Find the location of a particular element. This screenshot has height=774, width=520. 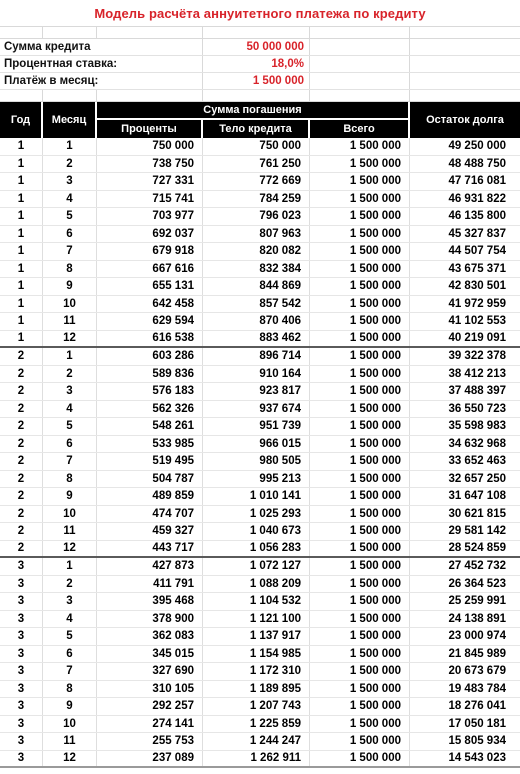

cell-balance: 14 543 023 is located at coordinates (477, 758).